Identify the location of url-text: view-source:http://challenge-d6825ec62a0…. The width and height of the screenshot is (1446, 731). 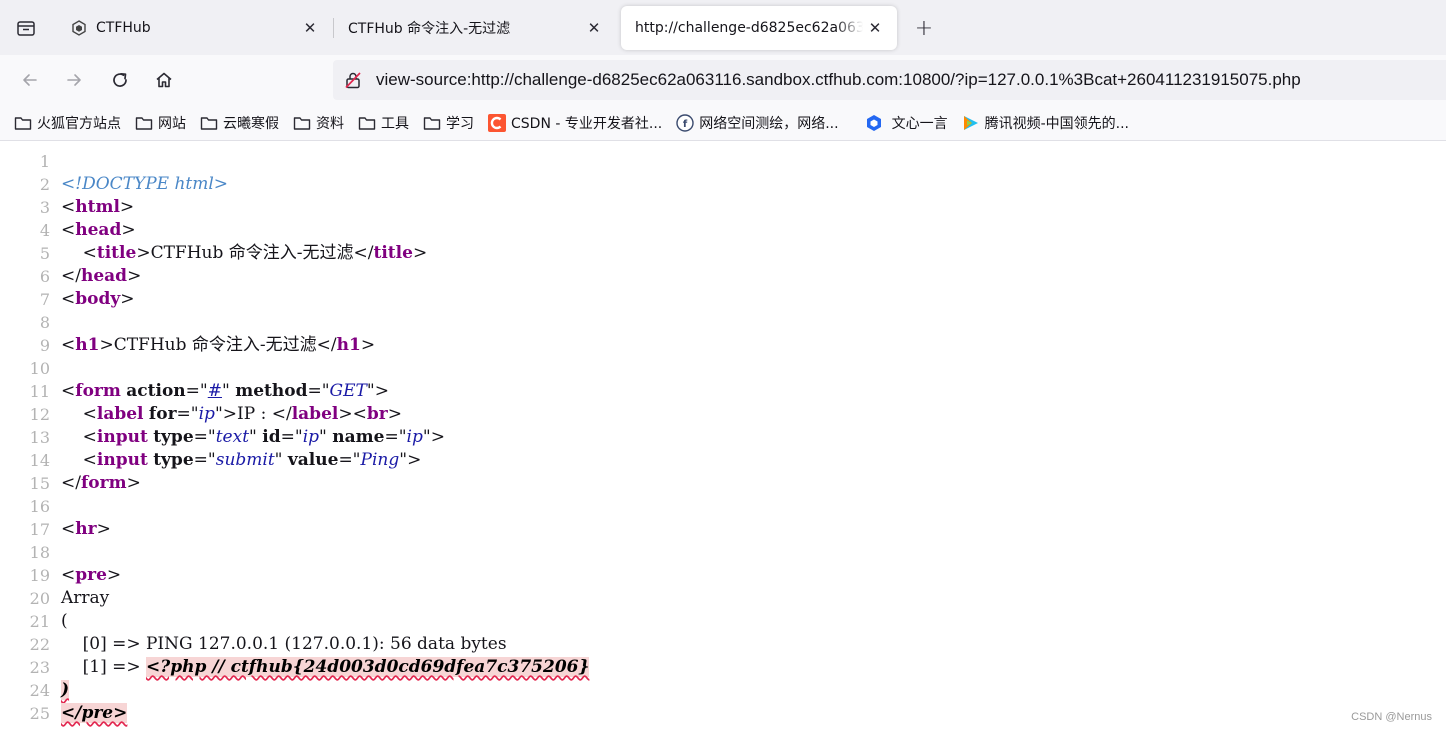
(838, 80).